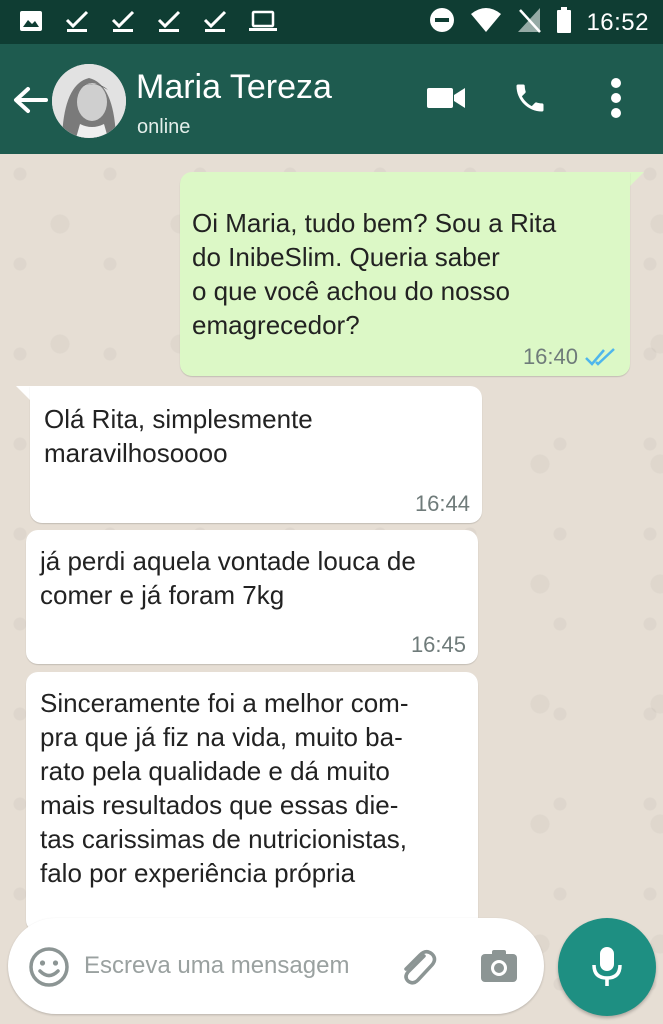 This screenshot has width=663, height=1024. I want to click on do-not-disturb-icon, so click(442, 22).